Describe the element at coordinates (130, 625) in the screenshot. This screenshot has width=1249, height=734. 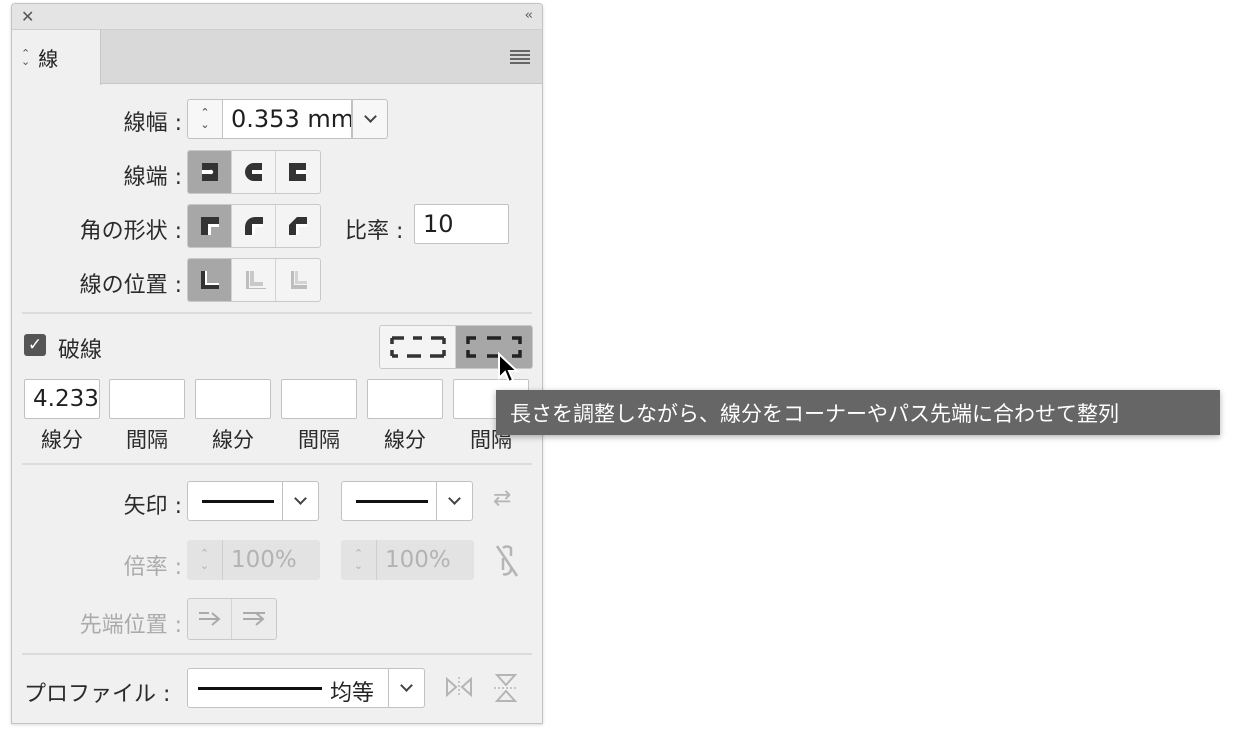
I see `arrow-align-label: 先端位置 :` at that location.